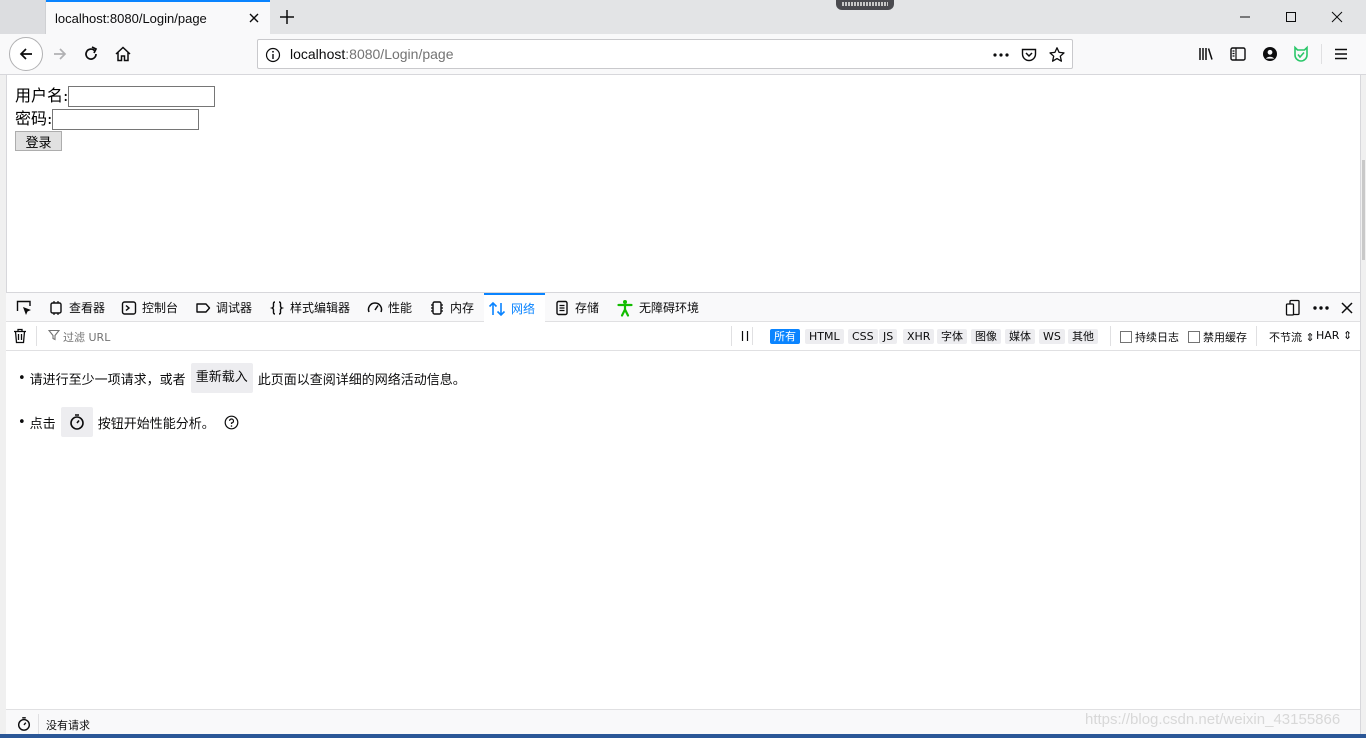 Image resolution: width=1366 pixels, height=738 pixels. I want to click on har-menu-button: HAR ⇕, so click(1334, 336).